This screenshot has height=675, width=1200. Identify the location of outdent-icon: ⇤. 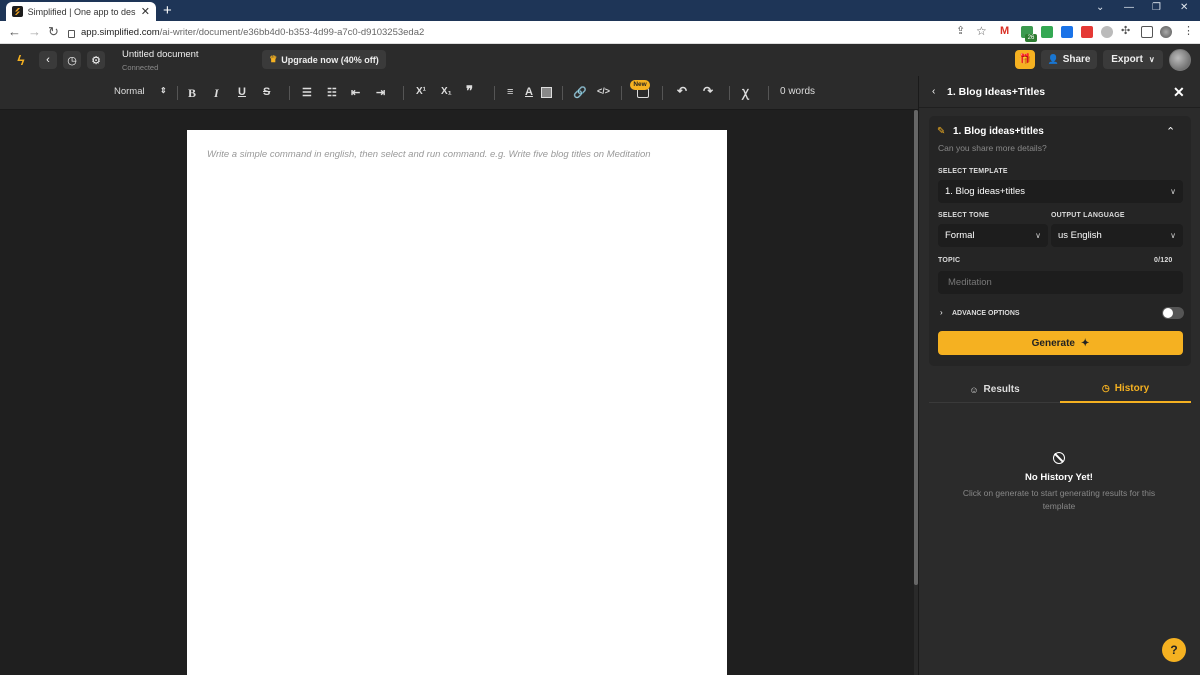
(355, 92).